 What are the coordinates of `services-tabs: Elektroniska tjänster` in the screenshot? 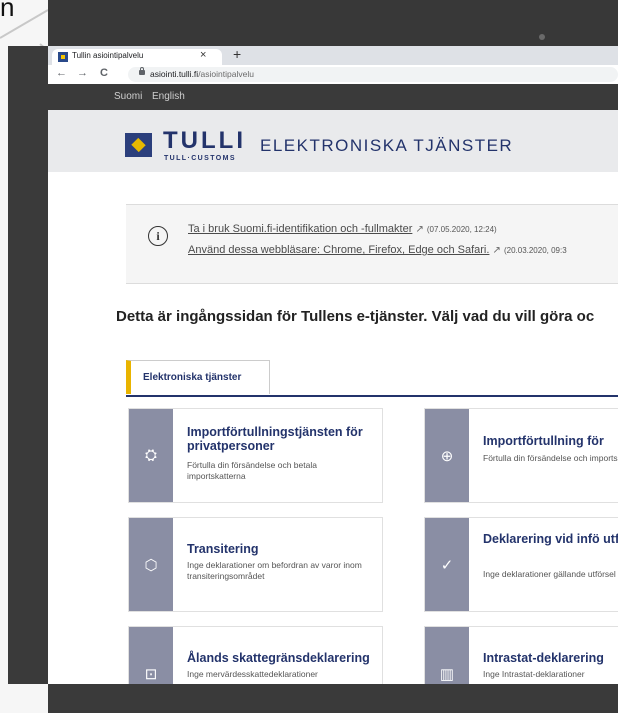 It's located at (372, 378).